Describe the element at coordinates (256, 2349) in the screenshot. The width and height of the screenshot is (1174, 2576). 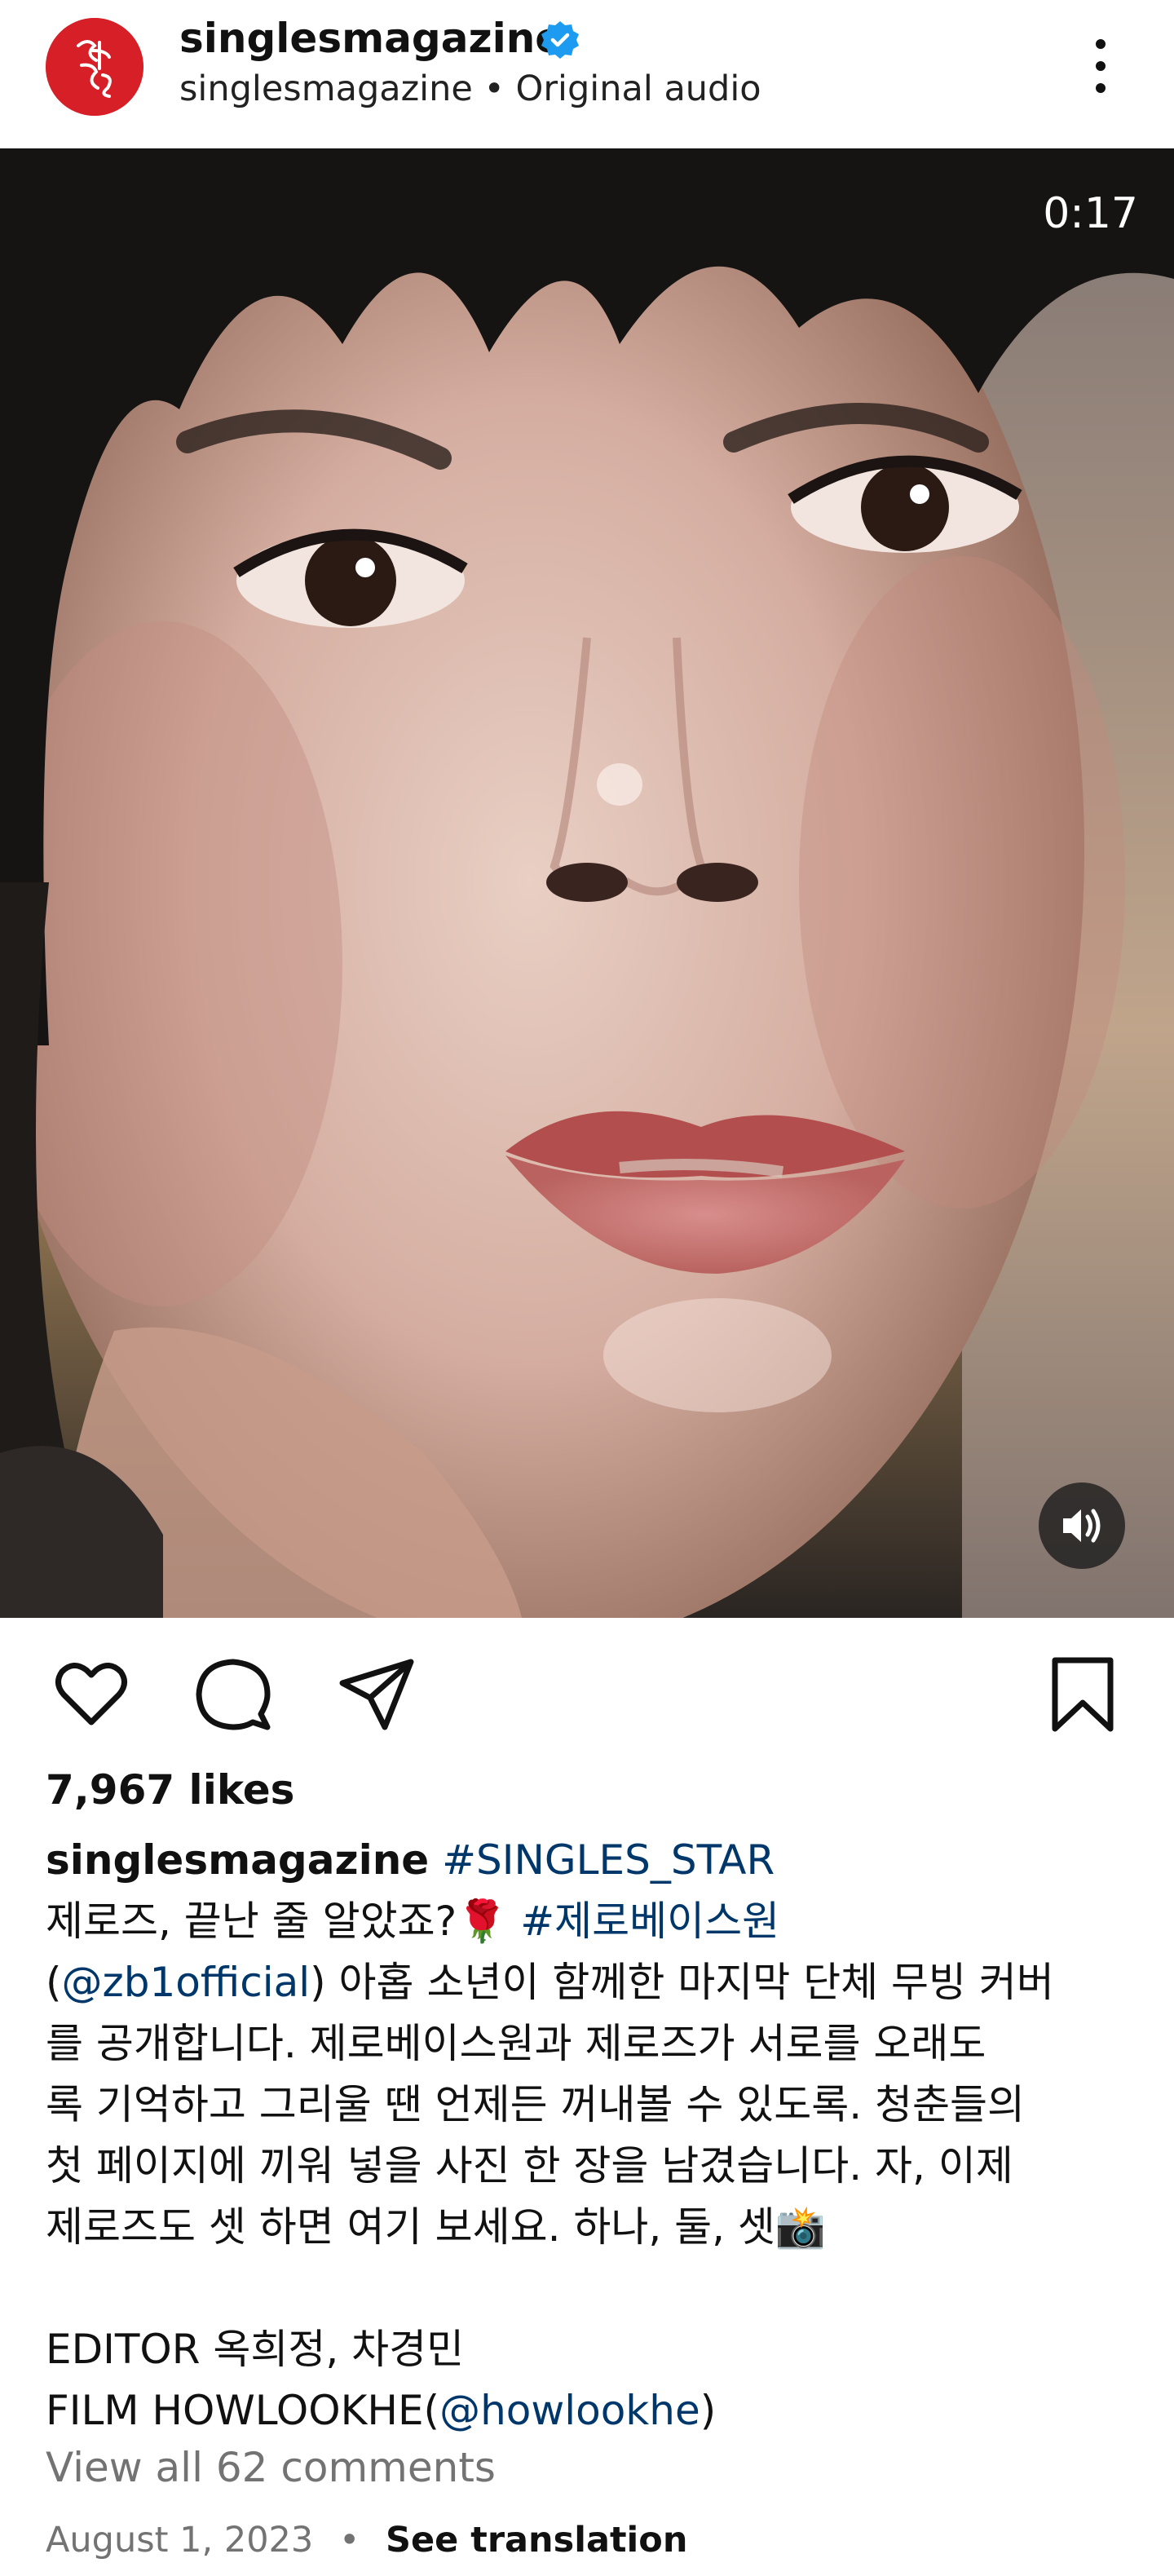
I see `caption-editor: EDITOR 옥희정, 차경민` at that location.